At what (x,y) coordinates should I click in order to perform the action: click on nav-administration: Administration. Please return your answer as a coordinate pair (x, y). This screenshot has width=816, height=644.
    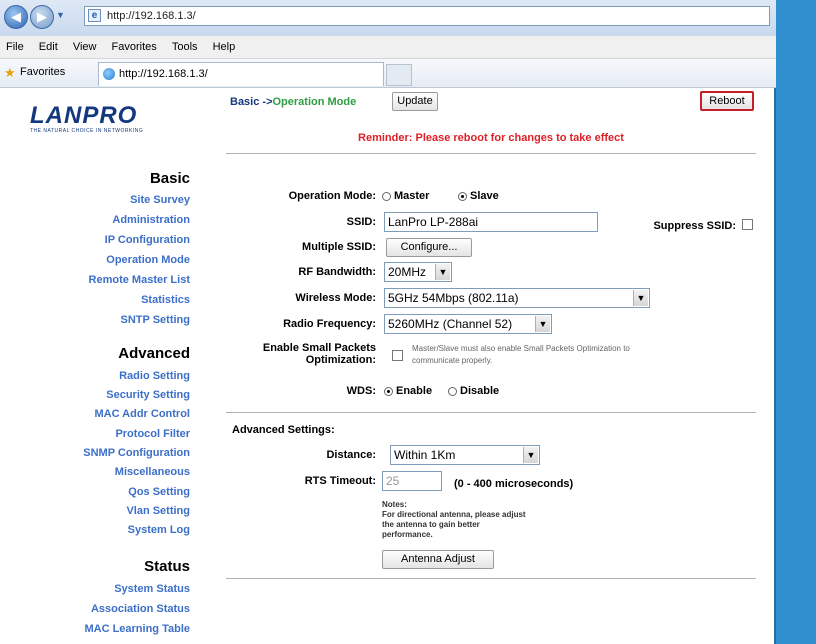
    Looking at the image, I should click on (151, 220).